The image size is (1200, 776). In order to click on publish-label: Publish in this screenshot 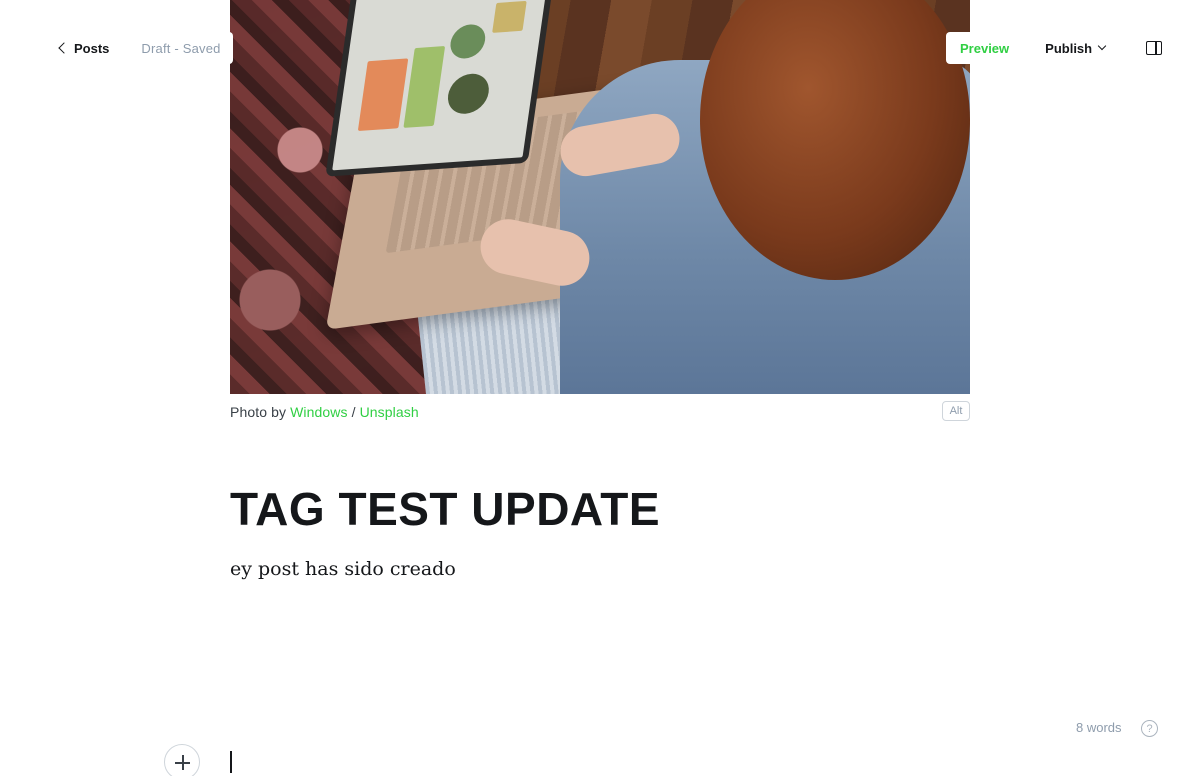, I will do `click(1069, 48)`.